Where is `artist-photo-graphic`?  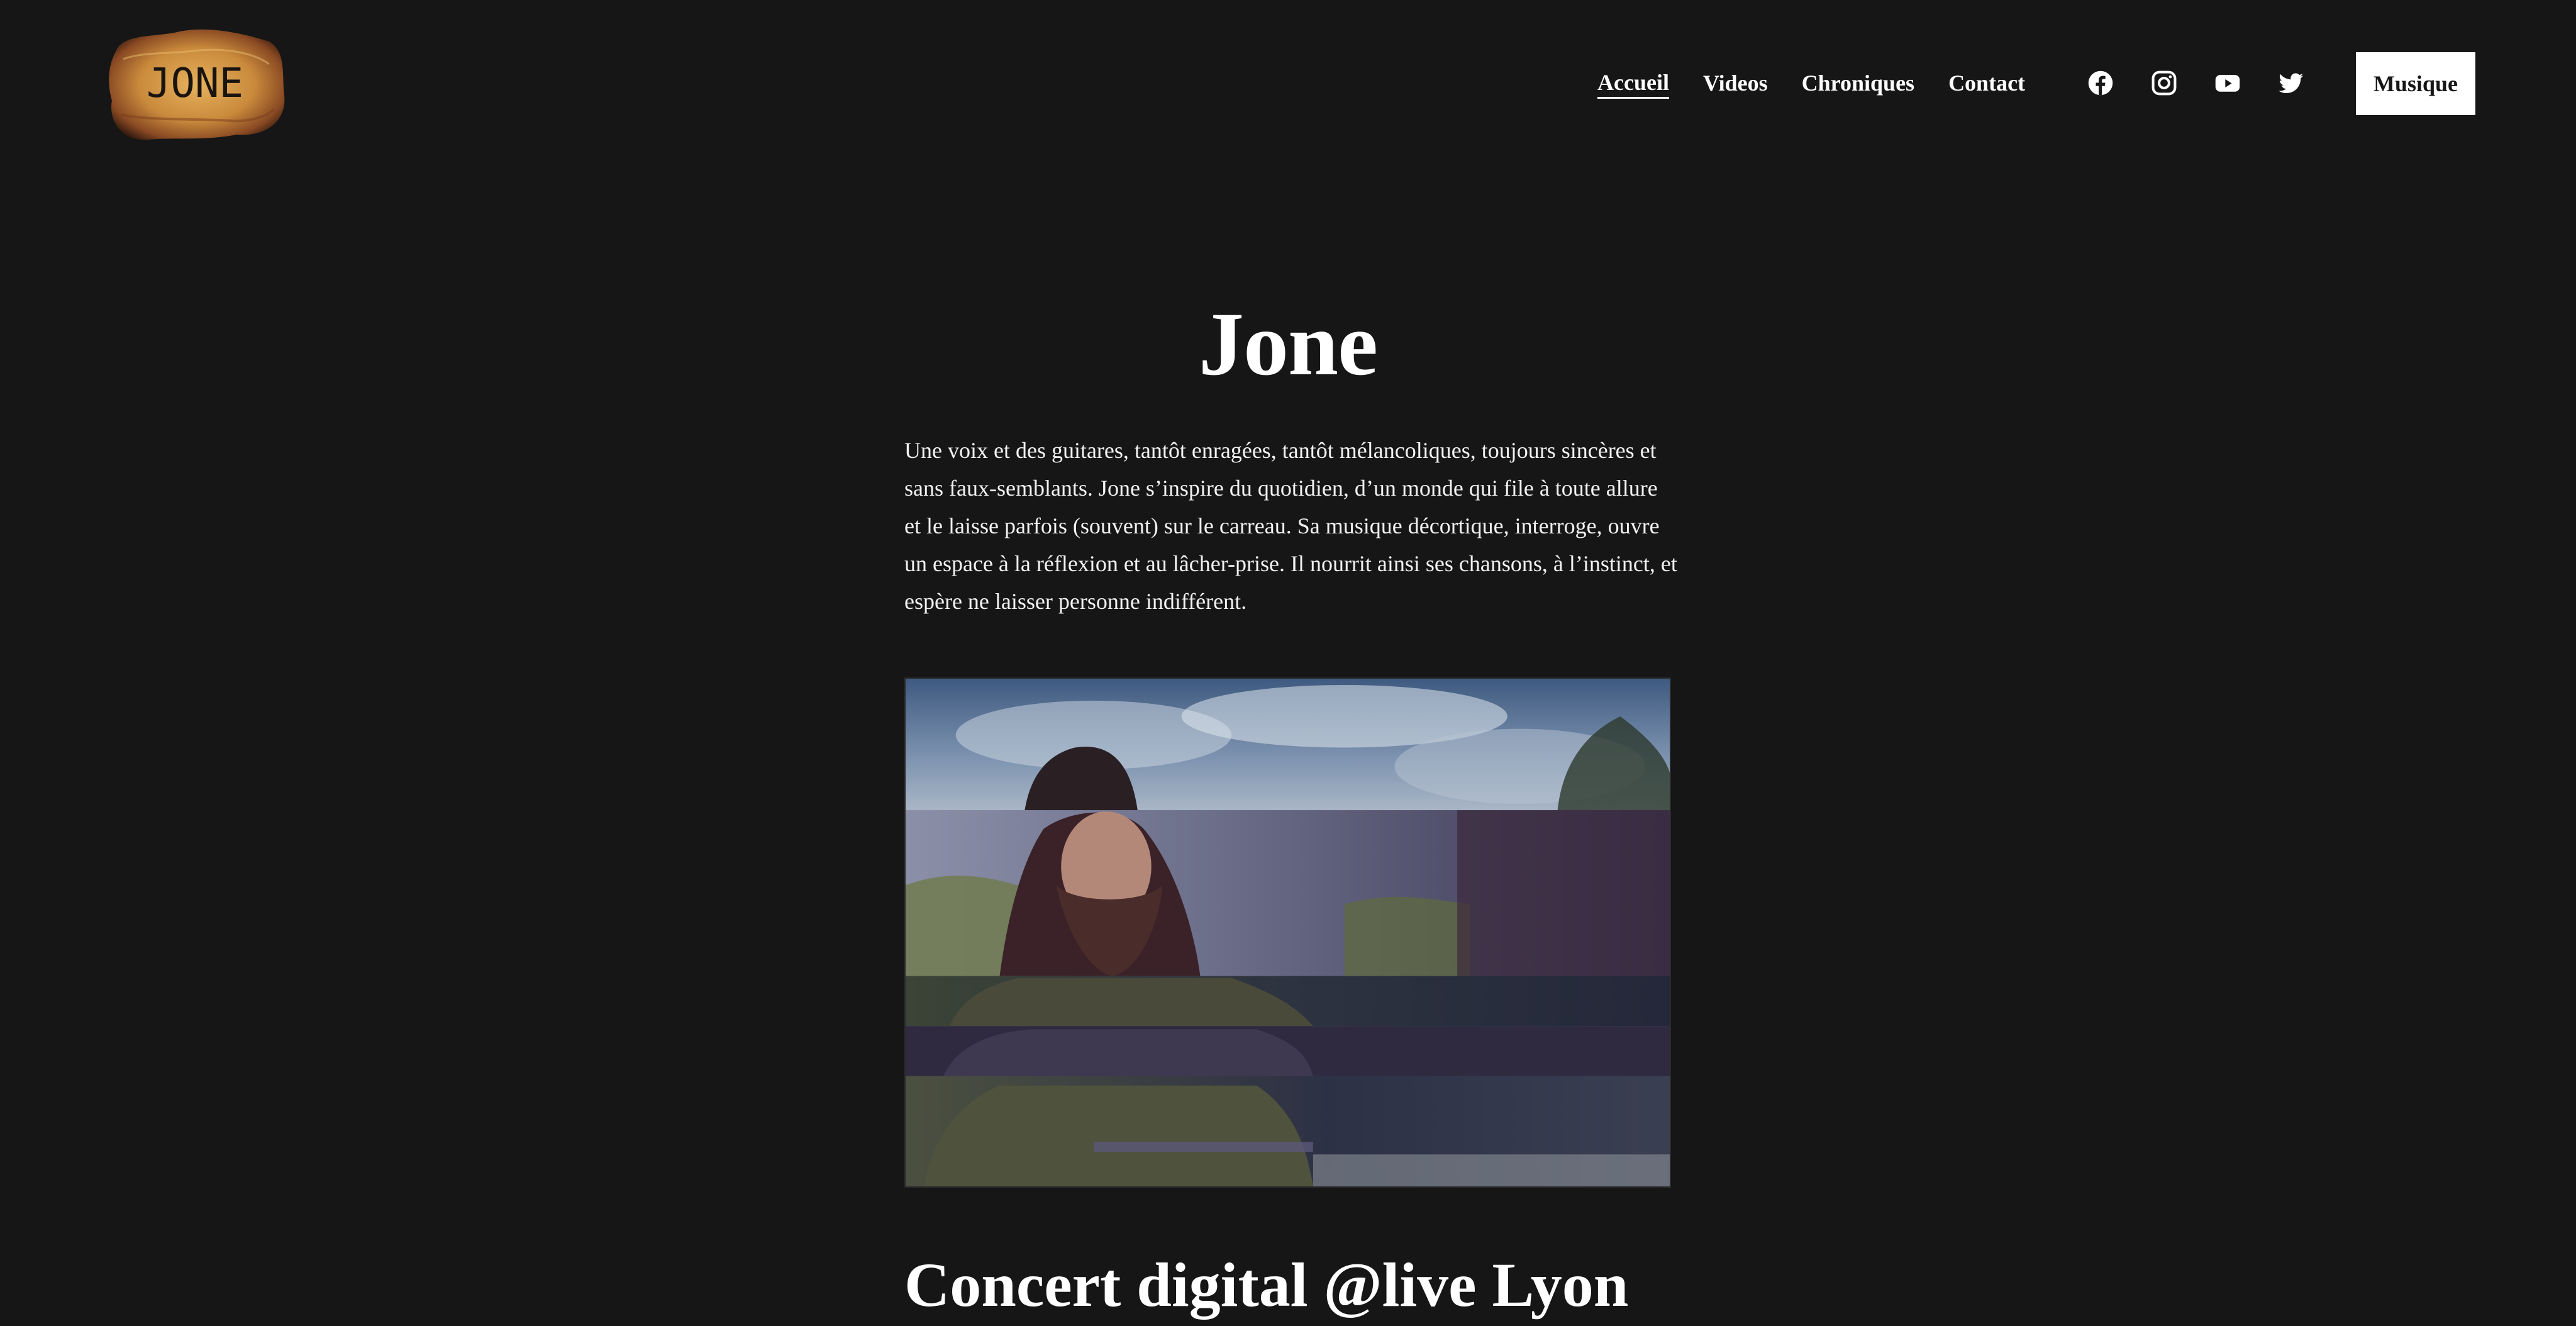 artist-photo-graphic is located at coordinates (1288, 932).